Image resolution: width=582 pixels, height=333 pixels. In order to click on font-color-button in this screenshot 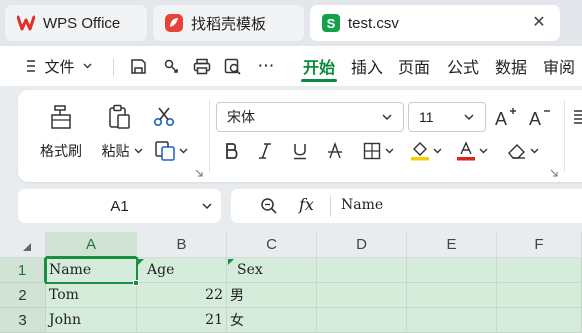, I will do `click(472, 151)`.